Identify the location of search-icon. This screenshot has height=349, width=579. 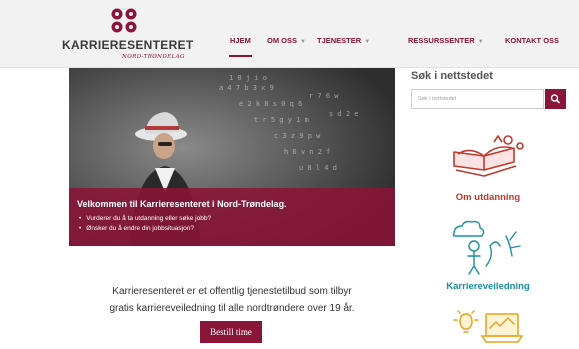
(555, 99).